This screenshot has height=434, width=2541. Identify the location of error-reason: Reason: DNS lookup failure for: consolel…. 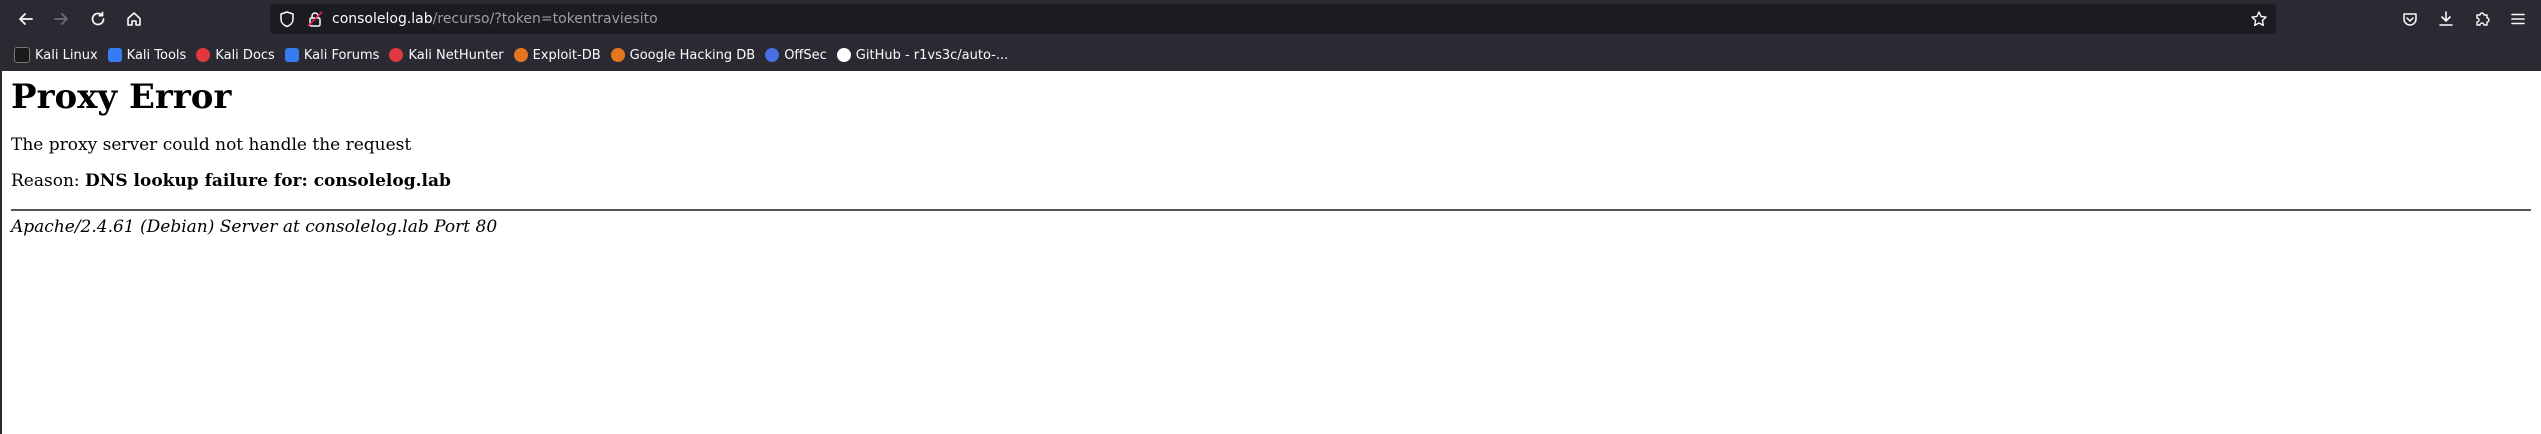
(231, 181).